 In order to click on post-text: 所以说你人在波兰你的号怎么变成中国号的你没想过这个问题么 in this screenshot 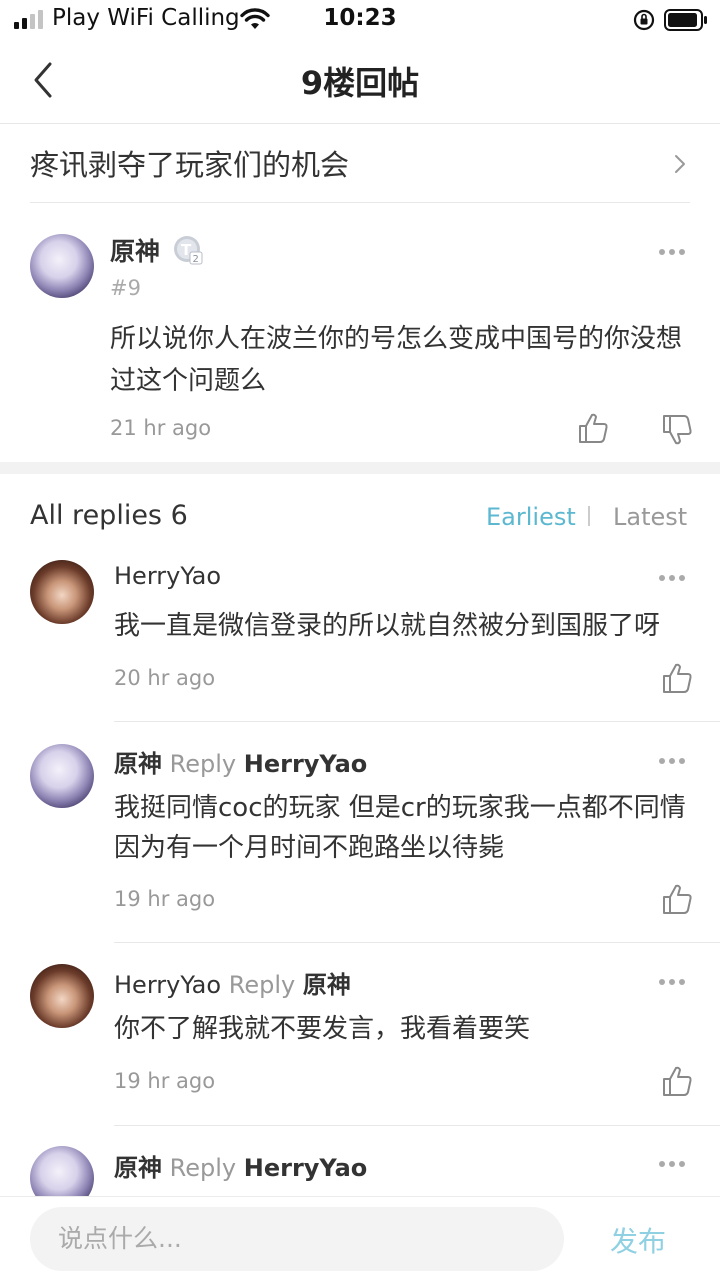, I will do `click(396, 360)`.